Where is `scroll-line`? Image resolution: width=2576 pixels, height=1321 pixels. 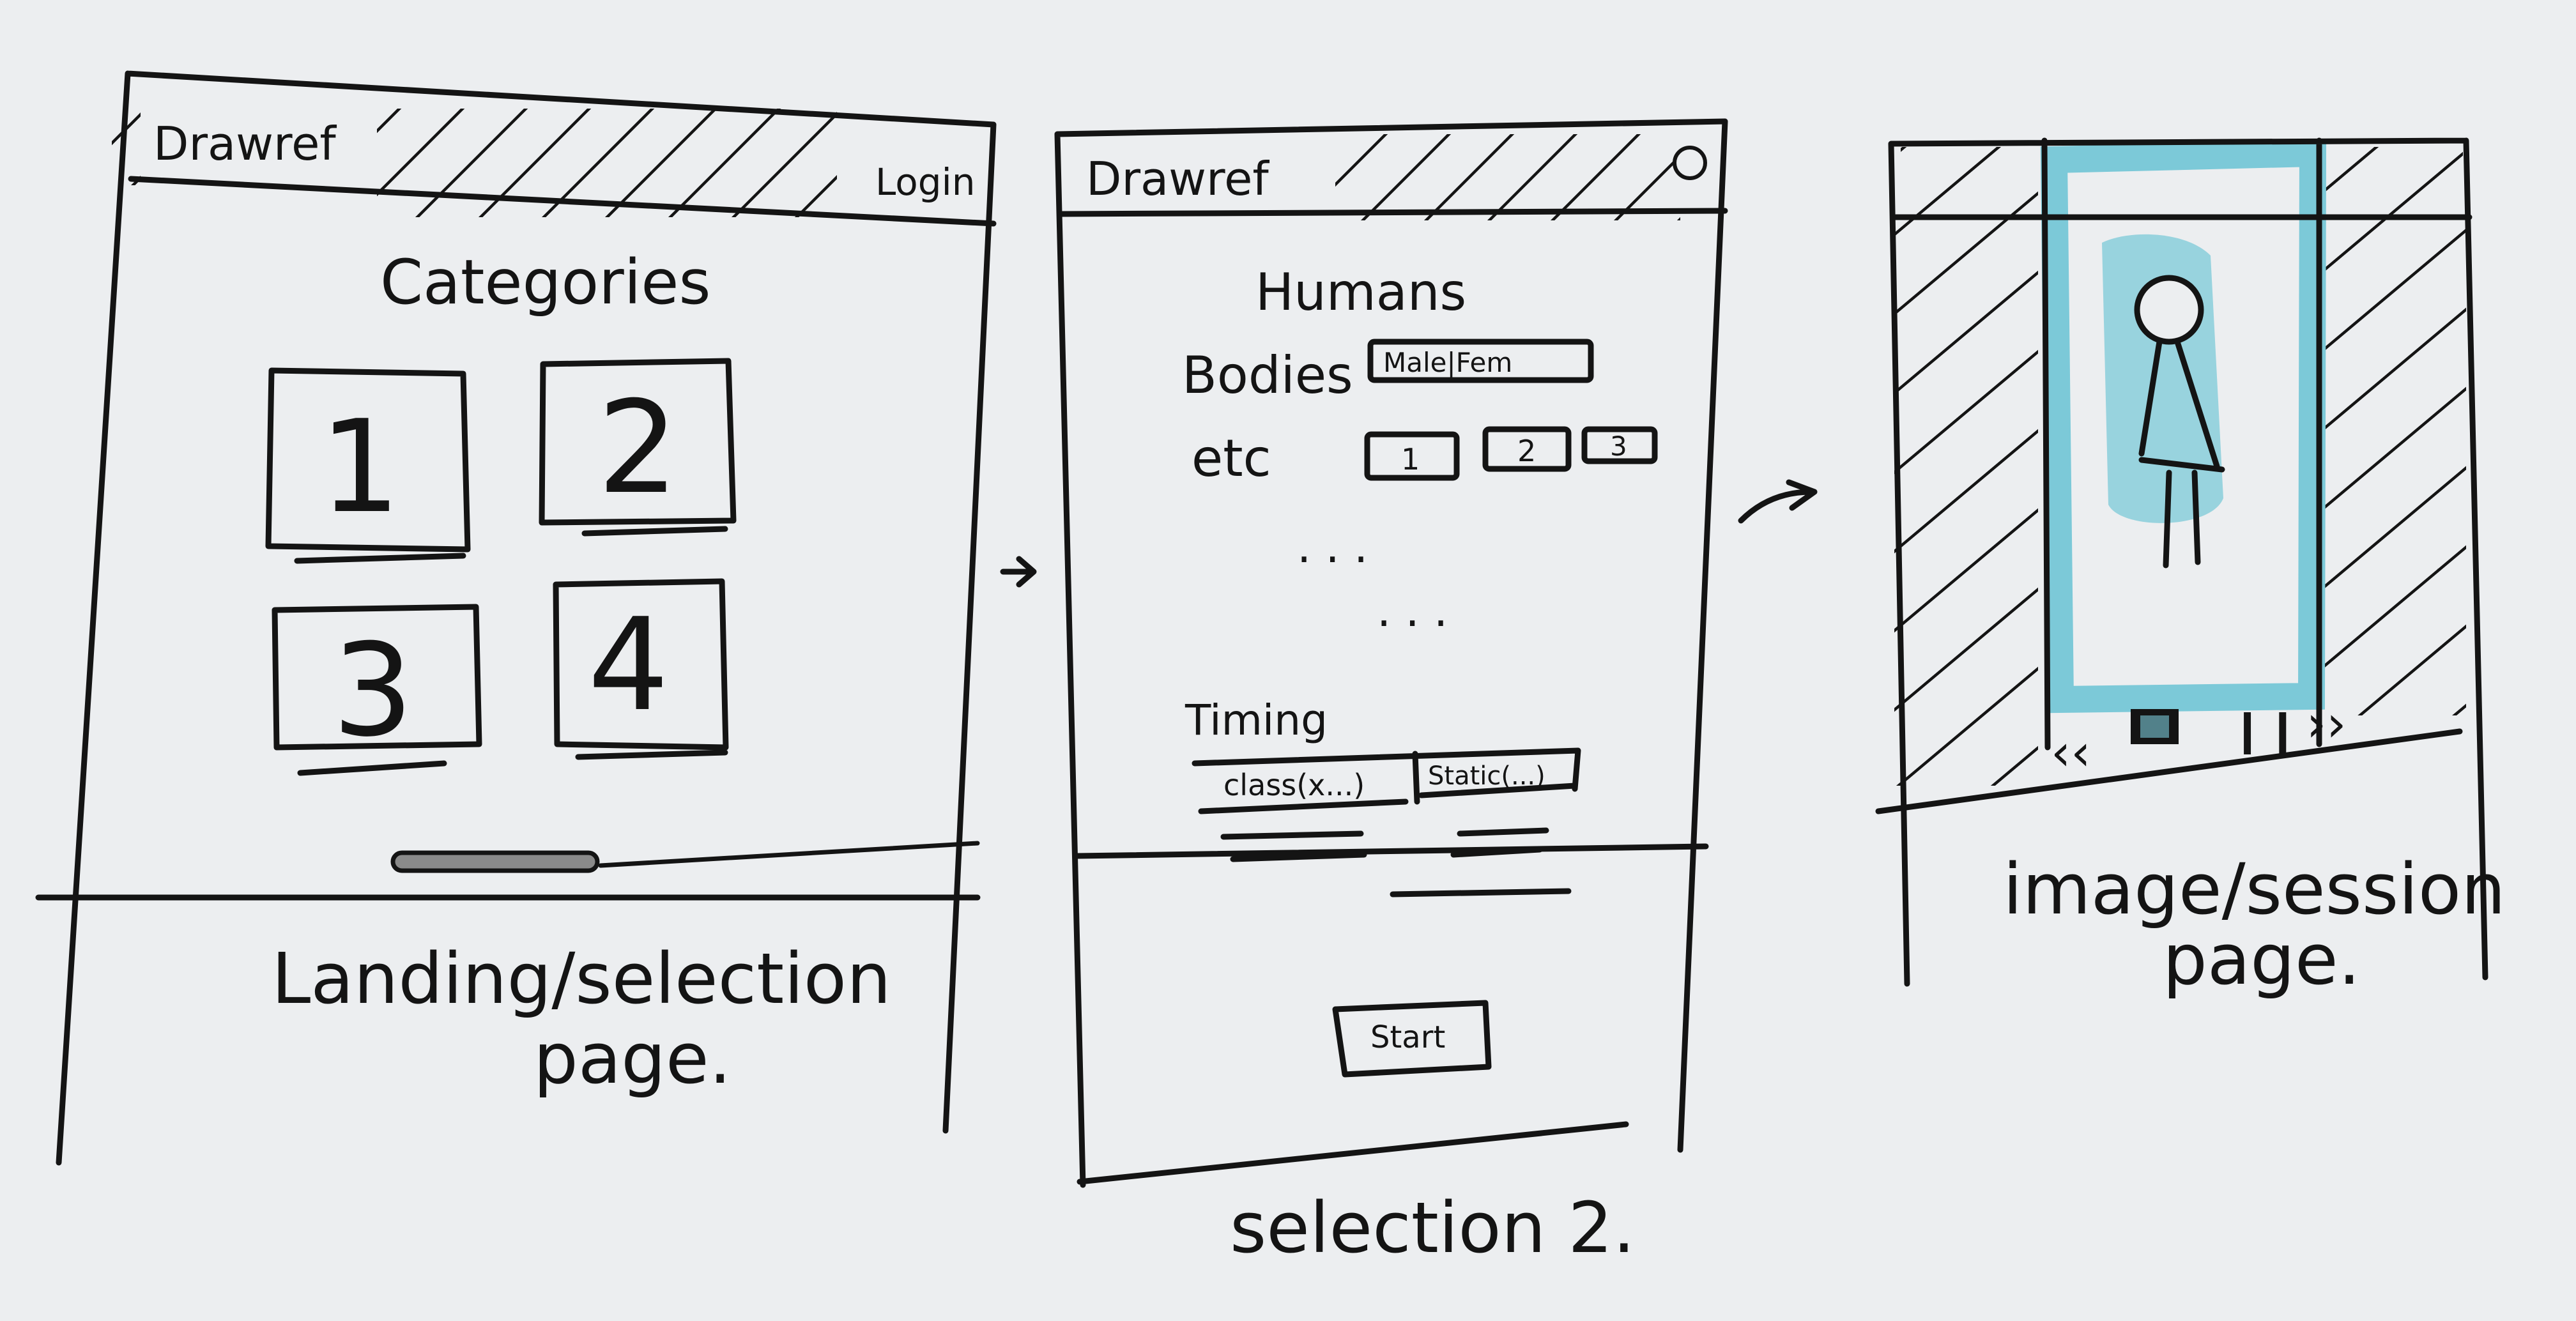
scroll-line is located at coordinates (789, 854).